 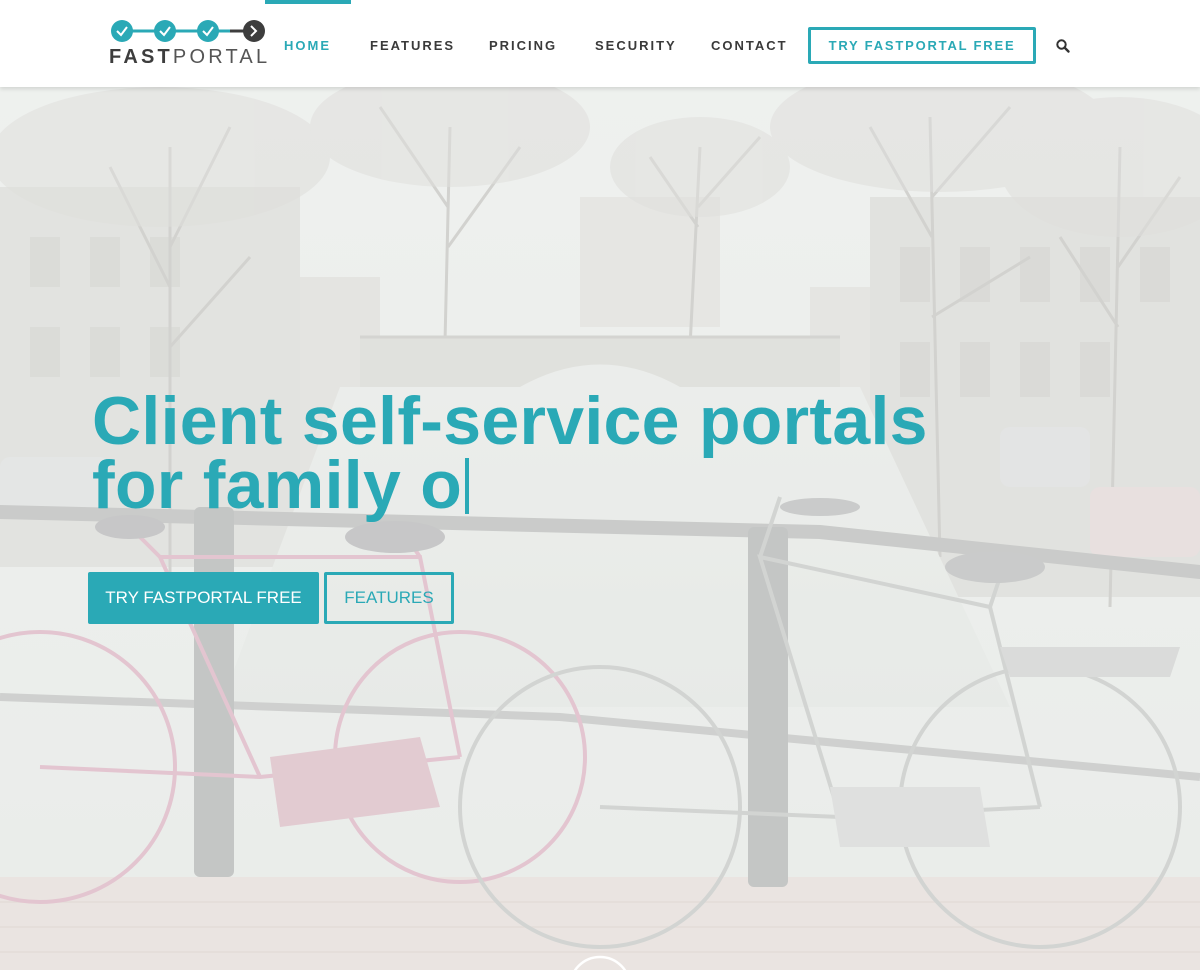 I want to click on nav-item-home: HOME, so click(x=307, y=45).